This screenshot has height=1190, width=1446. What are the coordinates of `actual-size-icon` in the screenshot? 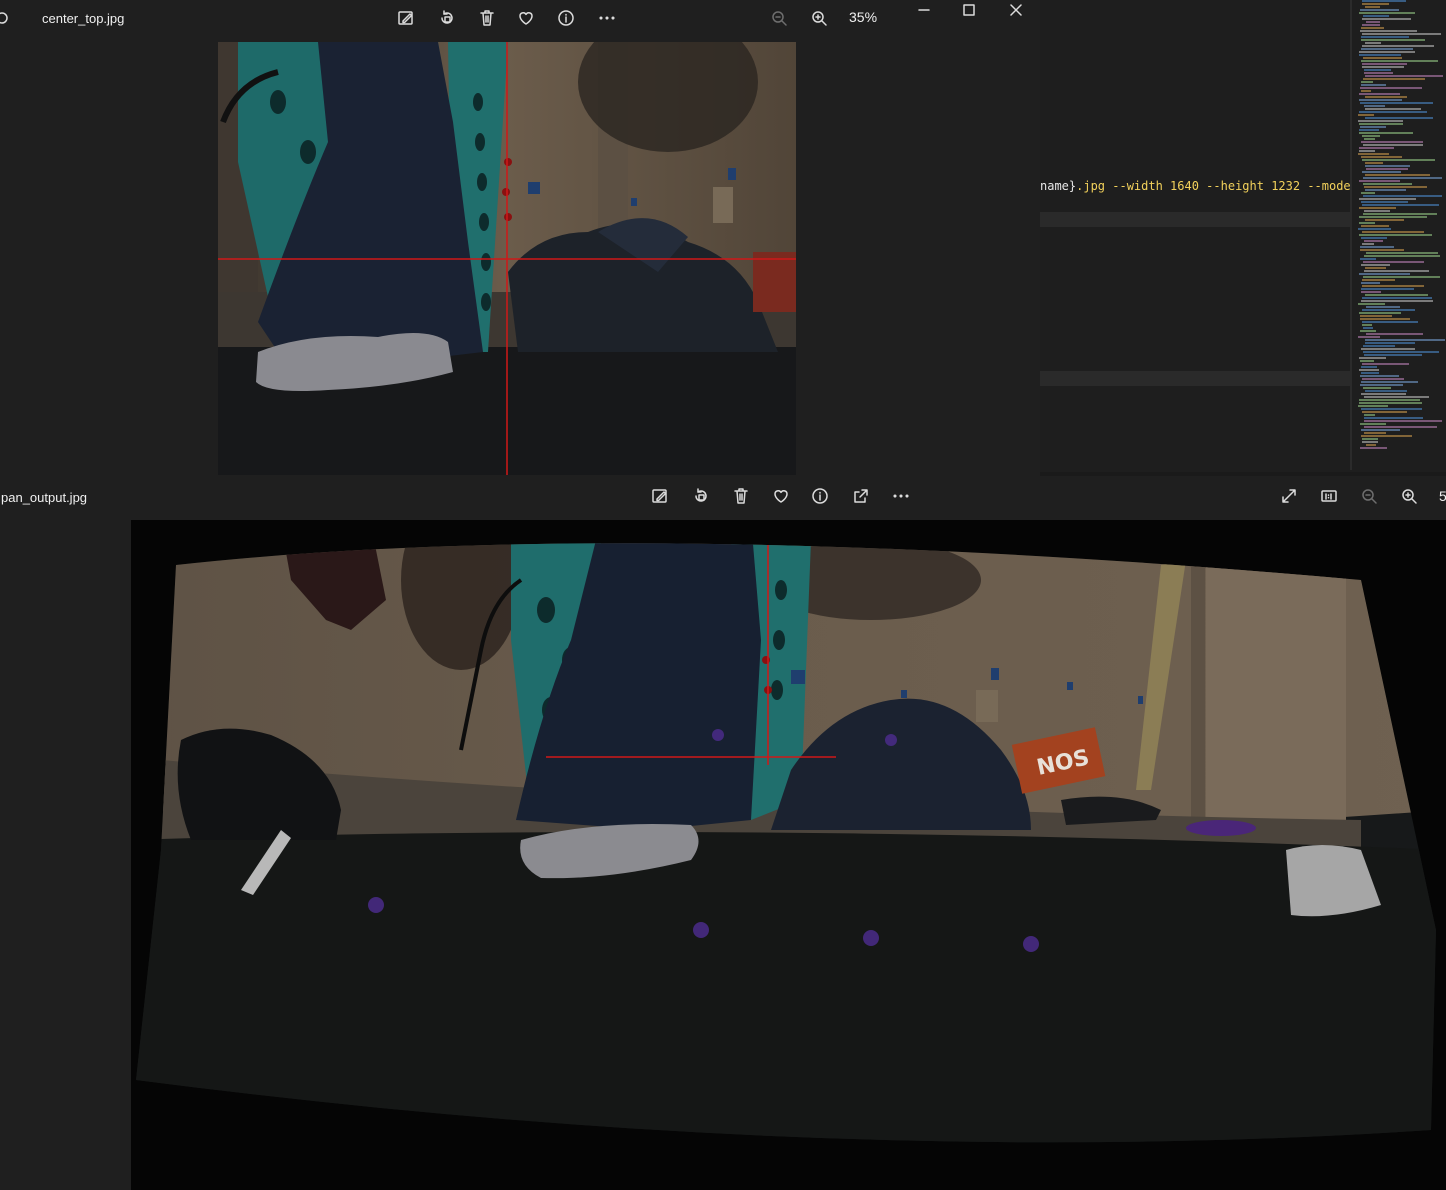 It's located at (1329, 496).